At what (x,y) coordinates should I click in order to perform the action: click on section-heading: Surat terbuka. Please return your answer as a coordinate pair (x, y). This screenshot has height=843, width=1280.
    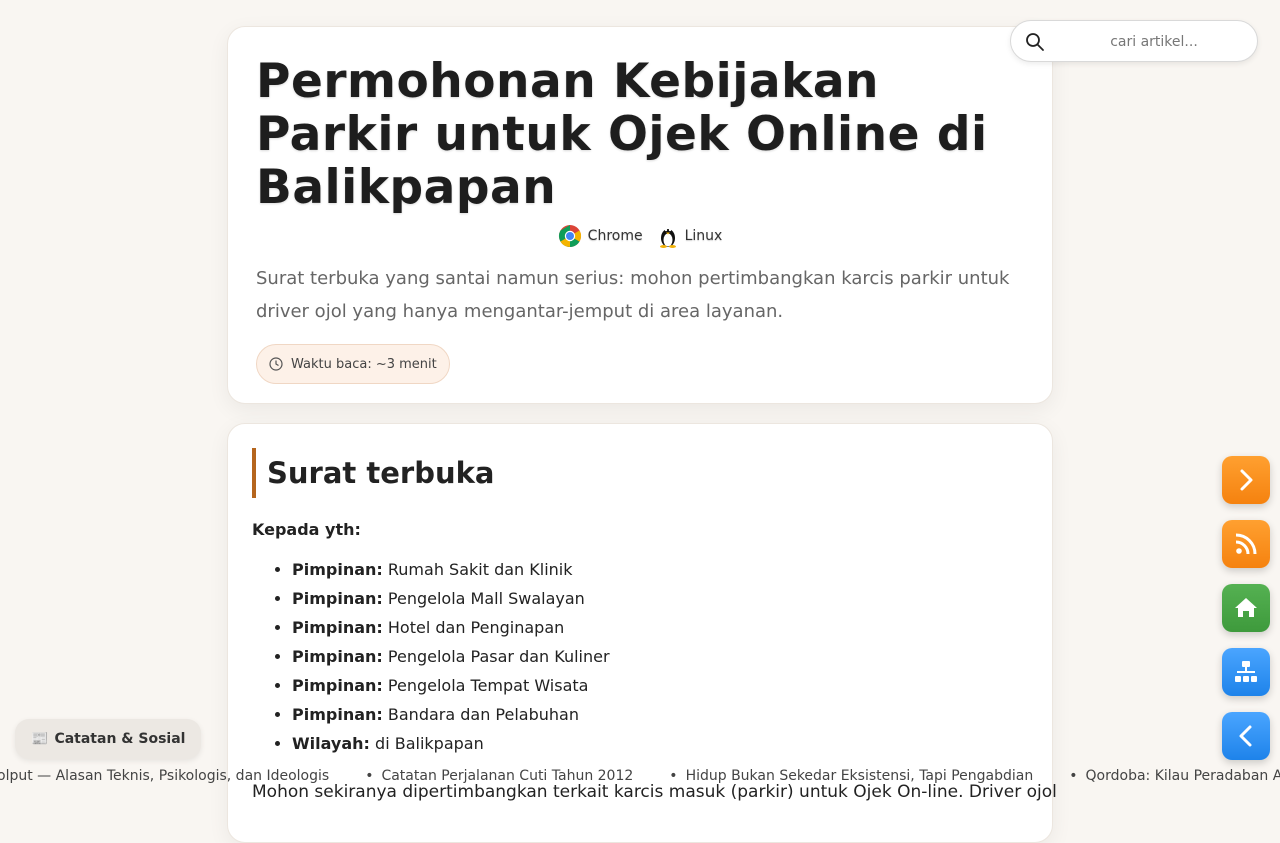
    Looking at the image, I should click on (640, 473).